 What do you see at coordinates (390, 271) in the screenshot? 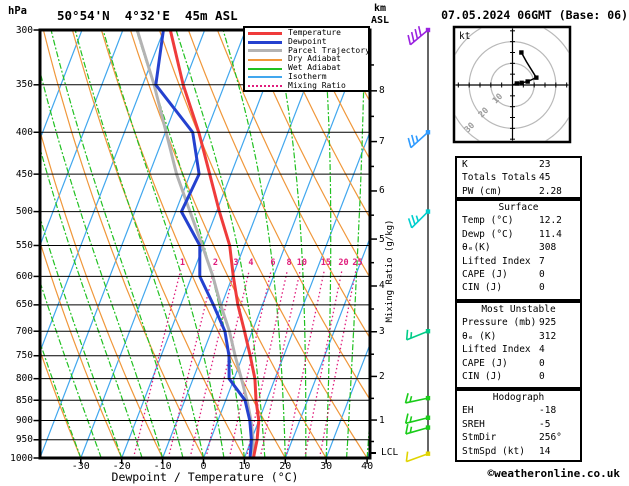
I see `mixing-ratio-axis-title: Mixing Ratio (g/kg)` at bounding box center [390, 271].